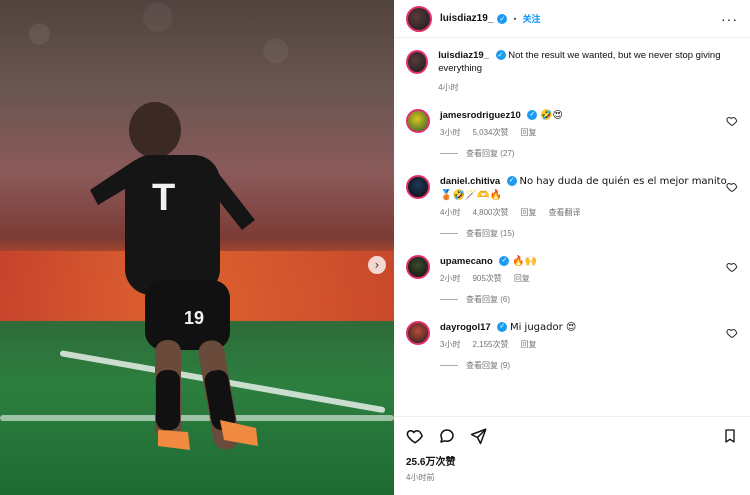 Image resolution: width=750 pixels, height=495 pixels. Describe the element at coordinates (572, 19) in the screenshot. I see `post-header: luisdiaz19_ ✓ • 关注 ···` at that location.